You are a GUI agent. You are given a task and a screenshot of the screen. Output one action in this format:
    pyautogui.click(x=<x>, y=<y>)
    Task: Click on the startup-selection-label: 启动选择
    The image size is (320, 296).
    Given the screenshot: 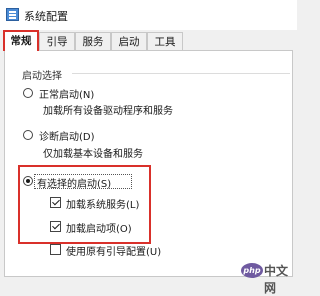 What is the action you would take?
    pyautogui.click(x=42, y=76)
    